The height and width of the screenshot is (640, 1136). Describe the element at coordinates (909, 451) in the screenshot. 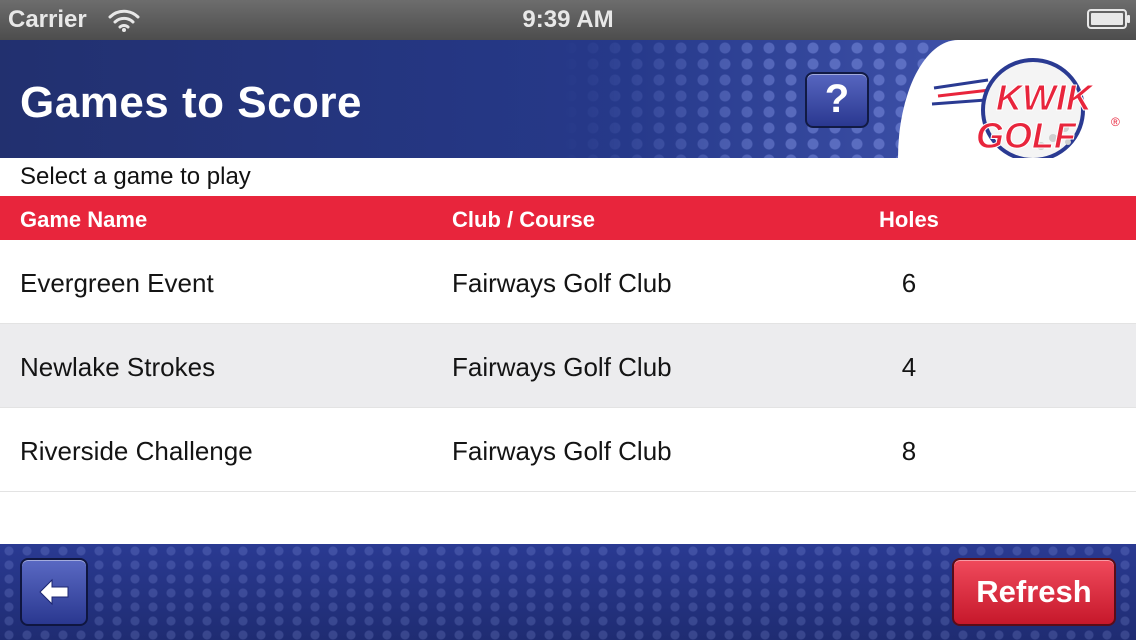

I see `holes-count: 8` at that location.